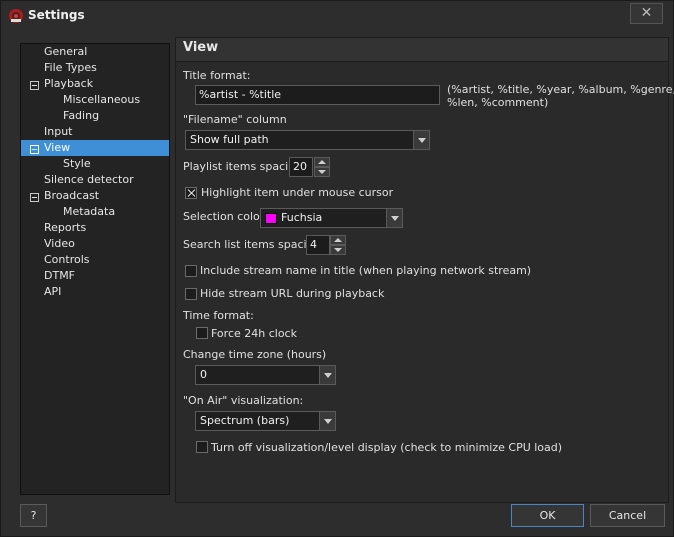  Describe the element at coordinates (52, 292) in the screenshot. I see `tree-item-api: API` at that location.